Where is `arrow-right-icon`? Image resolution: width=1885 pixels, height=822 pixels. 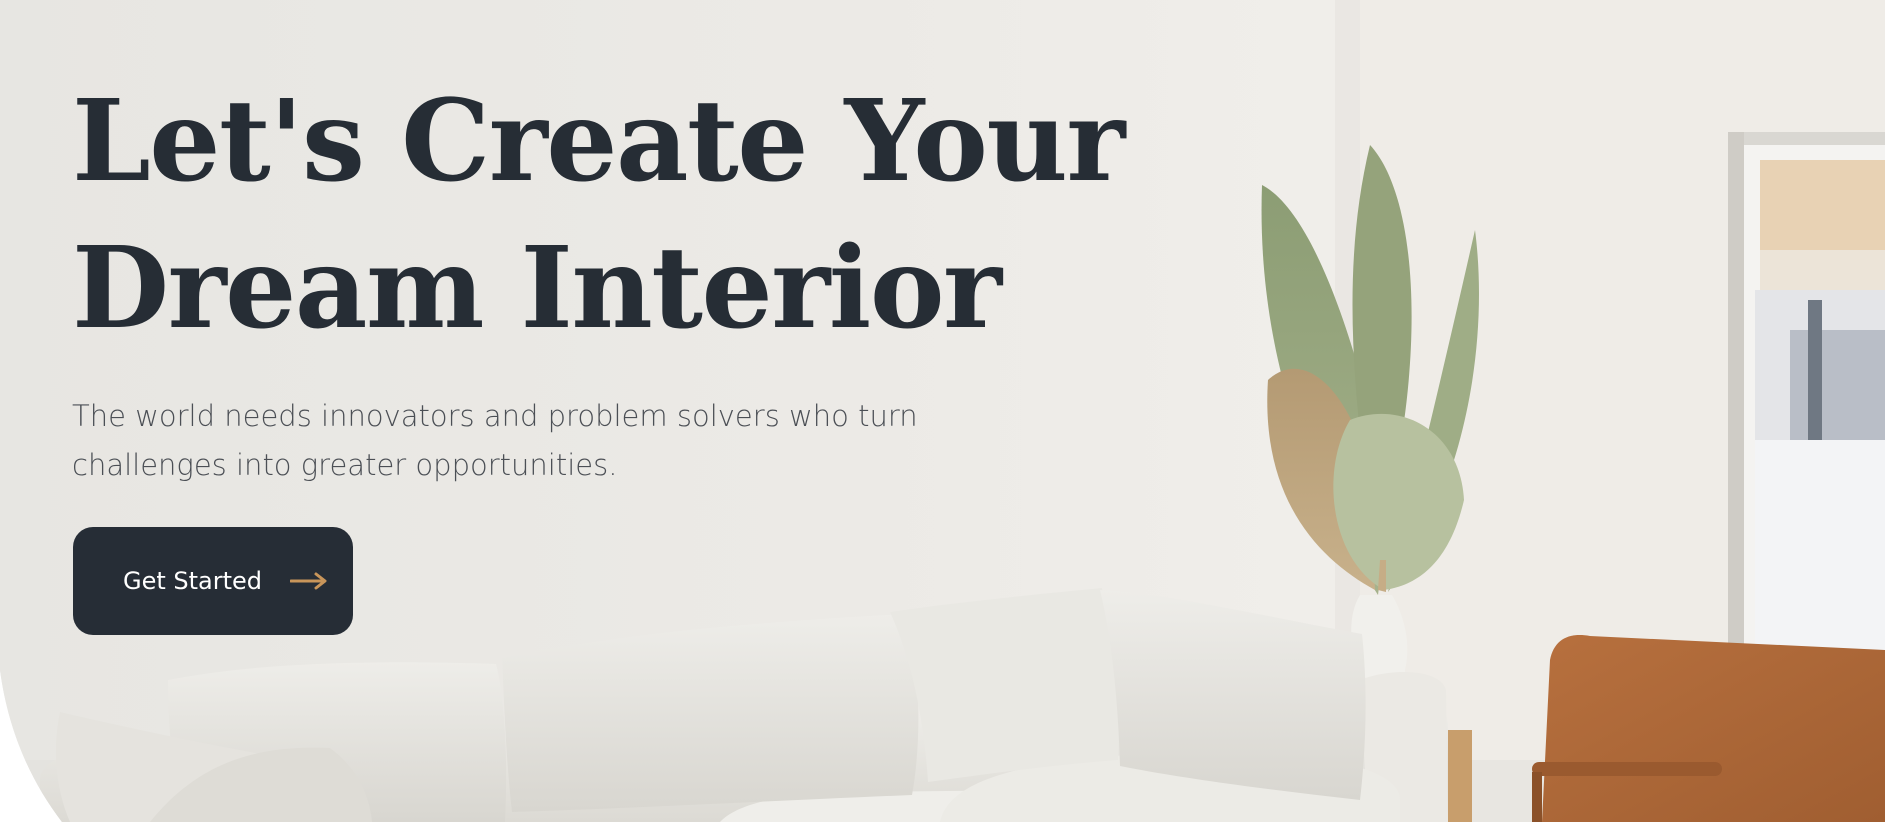 arrow-right-icon is located at coordinates (308, 581).